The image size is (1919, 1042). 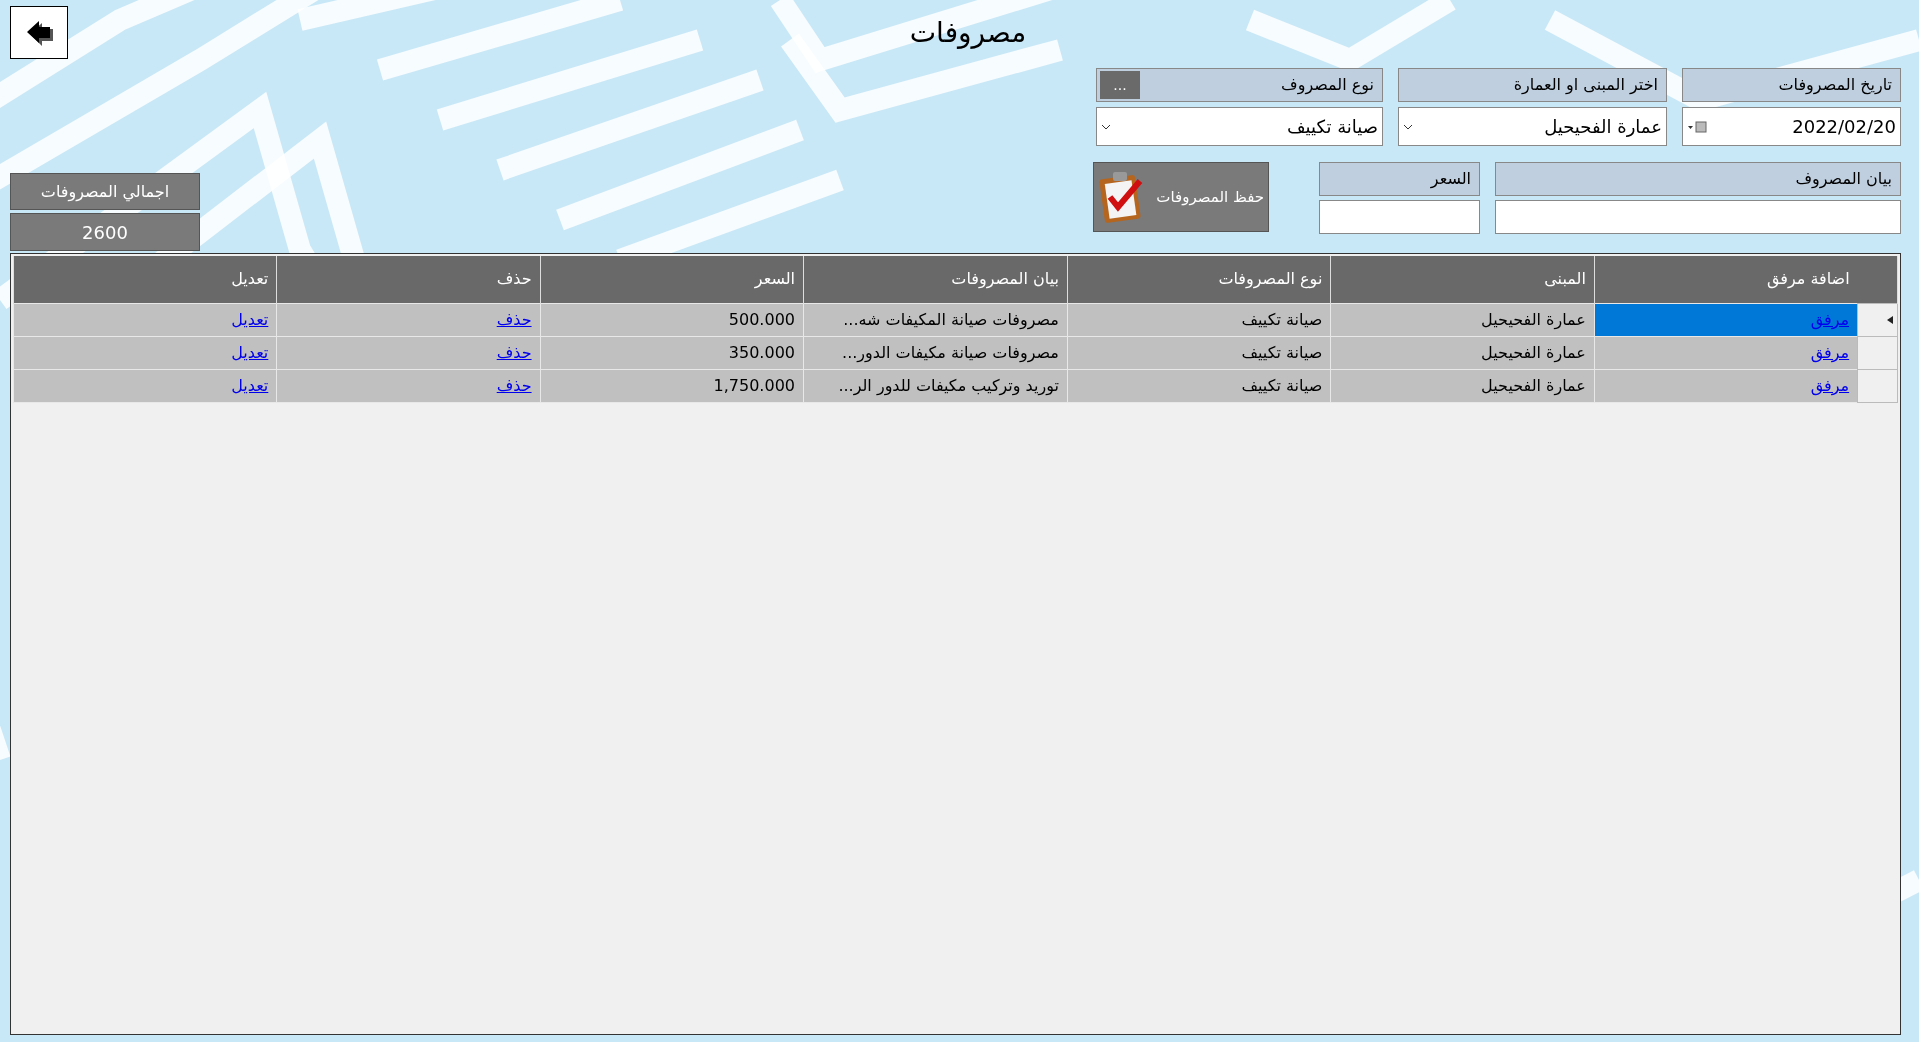 What do you see at coordinates (1698, 217) in the screenshot?
I see `description-input` at bounding box center [1698, 217].